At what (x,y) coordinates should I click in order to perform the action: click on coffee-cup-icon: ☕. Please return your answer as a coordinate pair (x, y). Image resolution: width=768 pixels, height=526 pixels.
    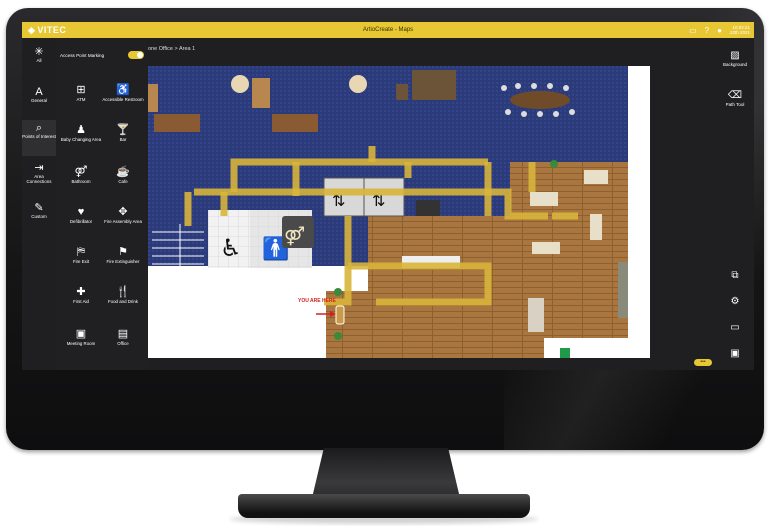
    Looking at the image, I should click on (123, 172).